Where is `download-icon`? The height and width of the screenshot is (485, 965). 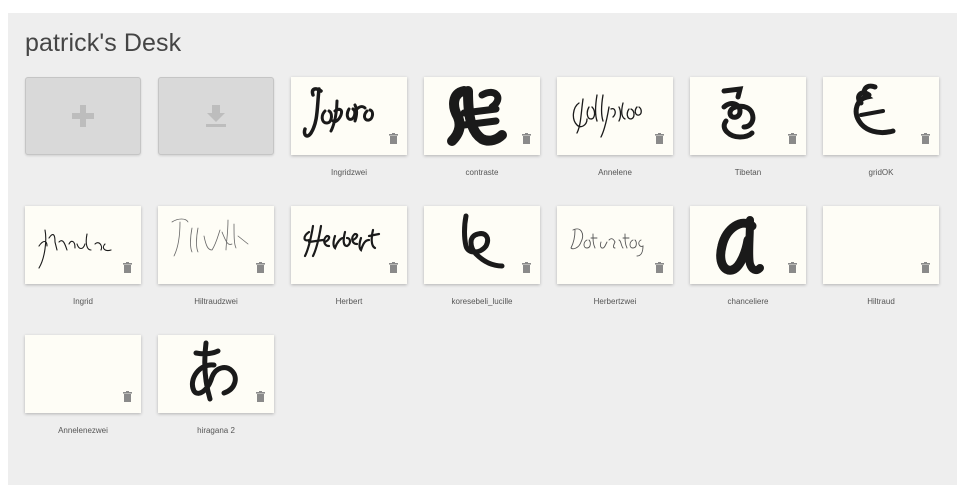
download-icon is located at coordinates (216, 116).